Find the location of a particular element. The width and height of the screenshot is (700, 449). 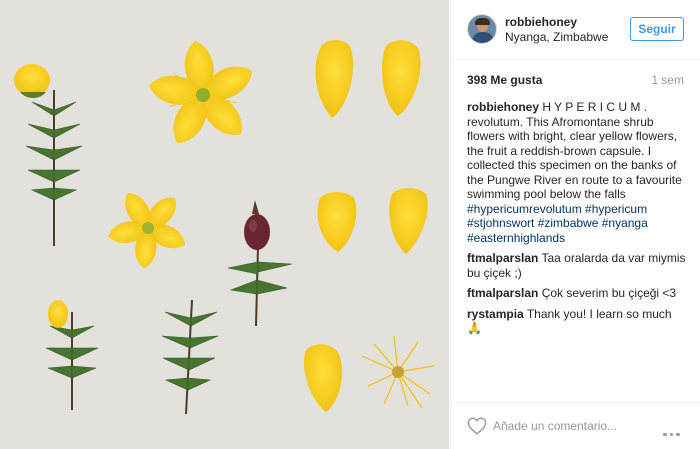

more-dots-icon is located at coordinates (675, 429).